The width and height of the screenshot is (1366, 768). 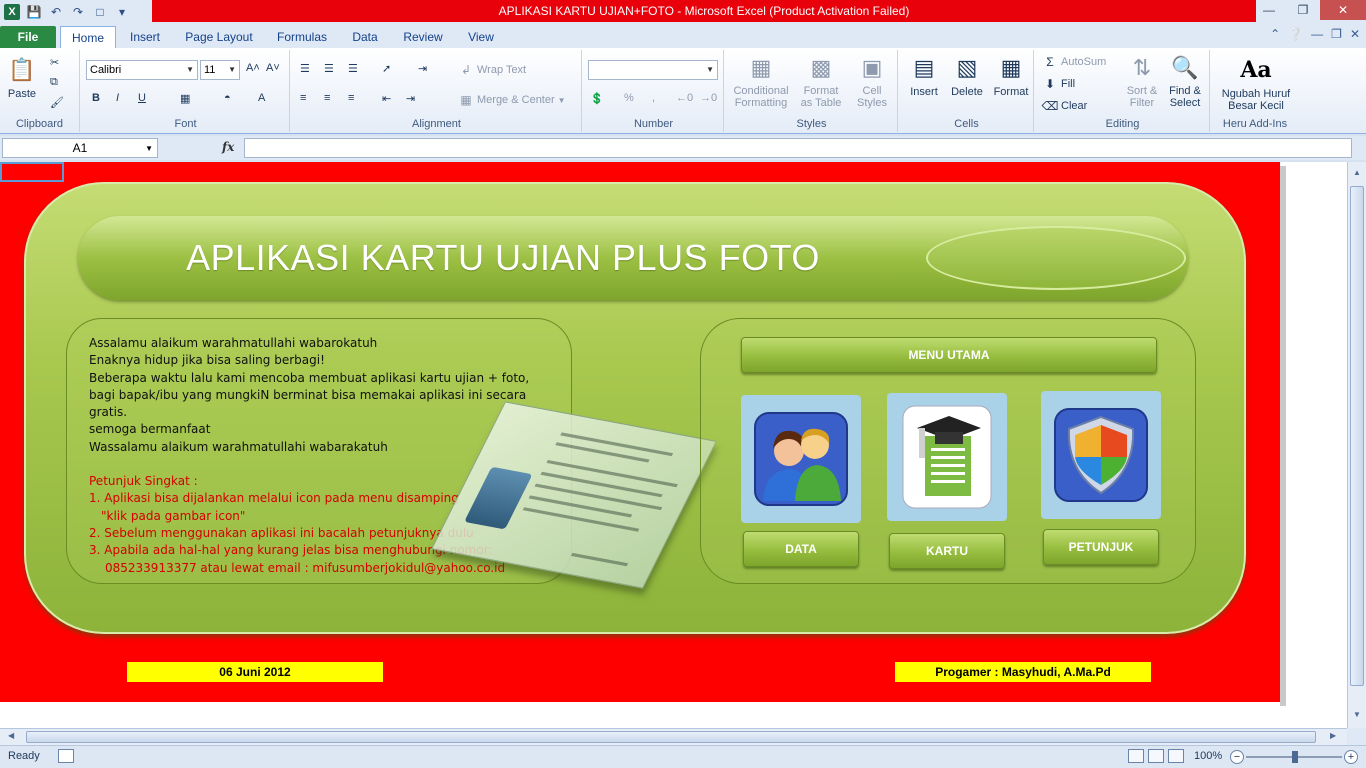 I want to click on zoom-knob, so click(x=1295, y=757).